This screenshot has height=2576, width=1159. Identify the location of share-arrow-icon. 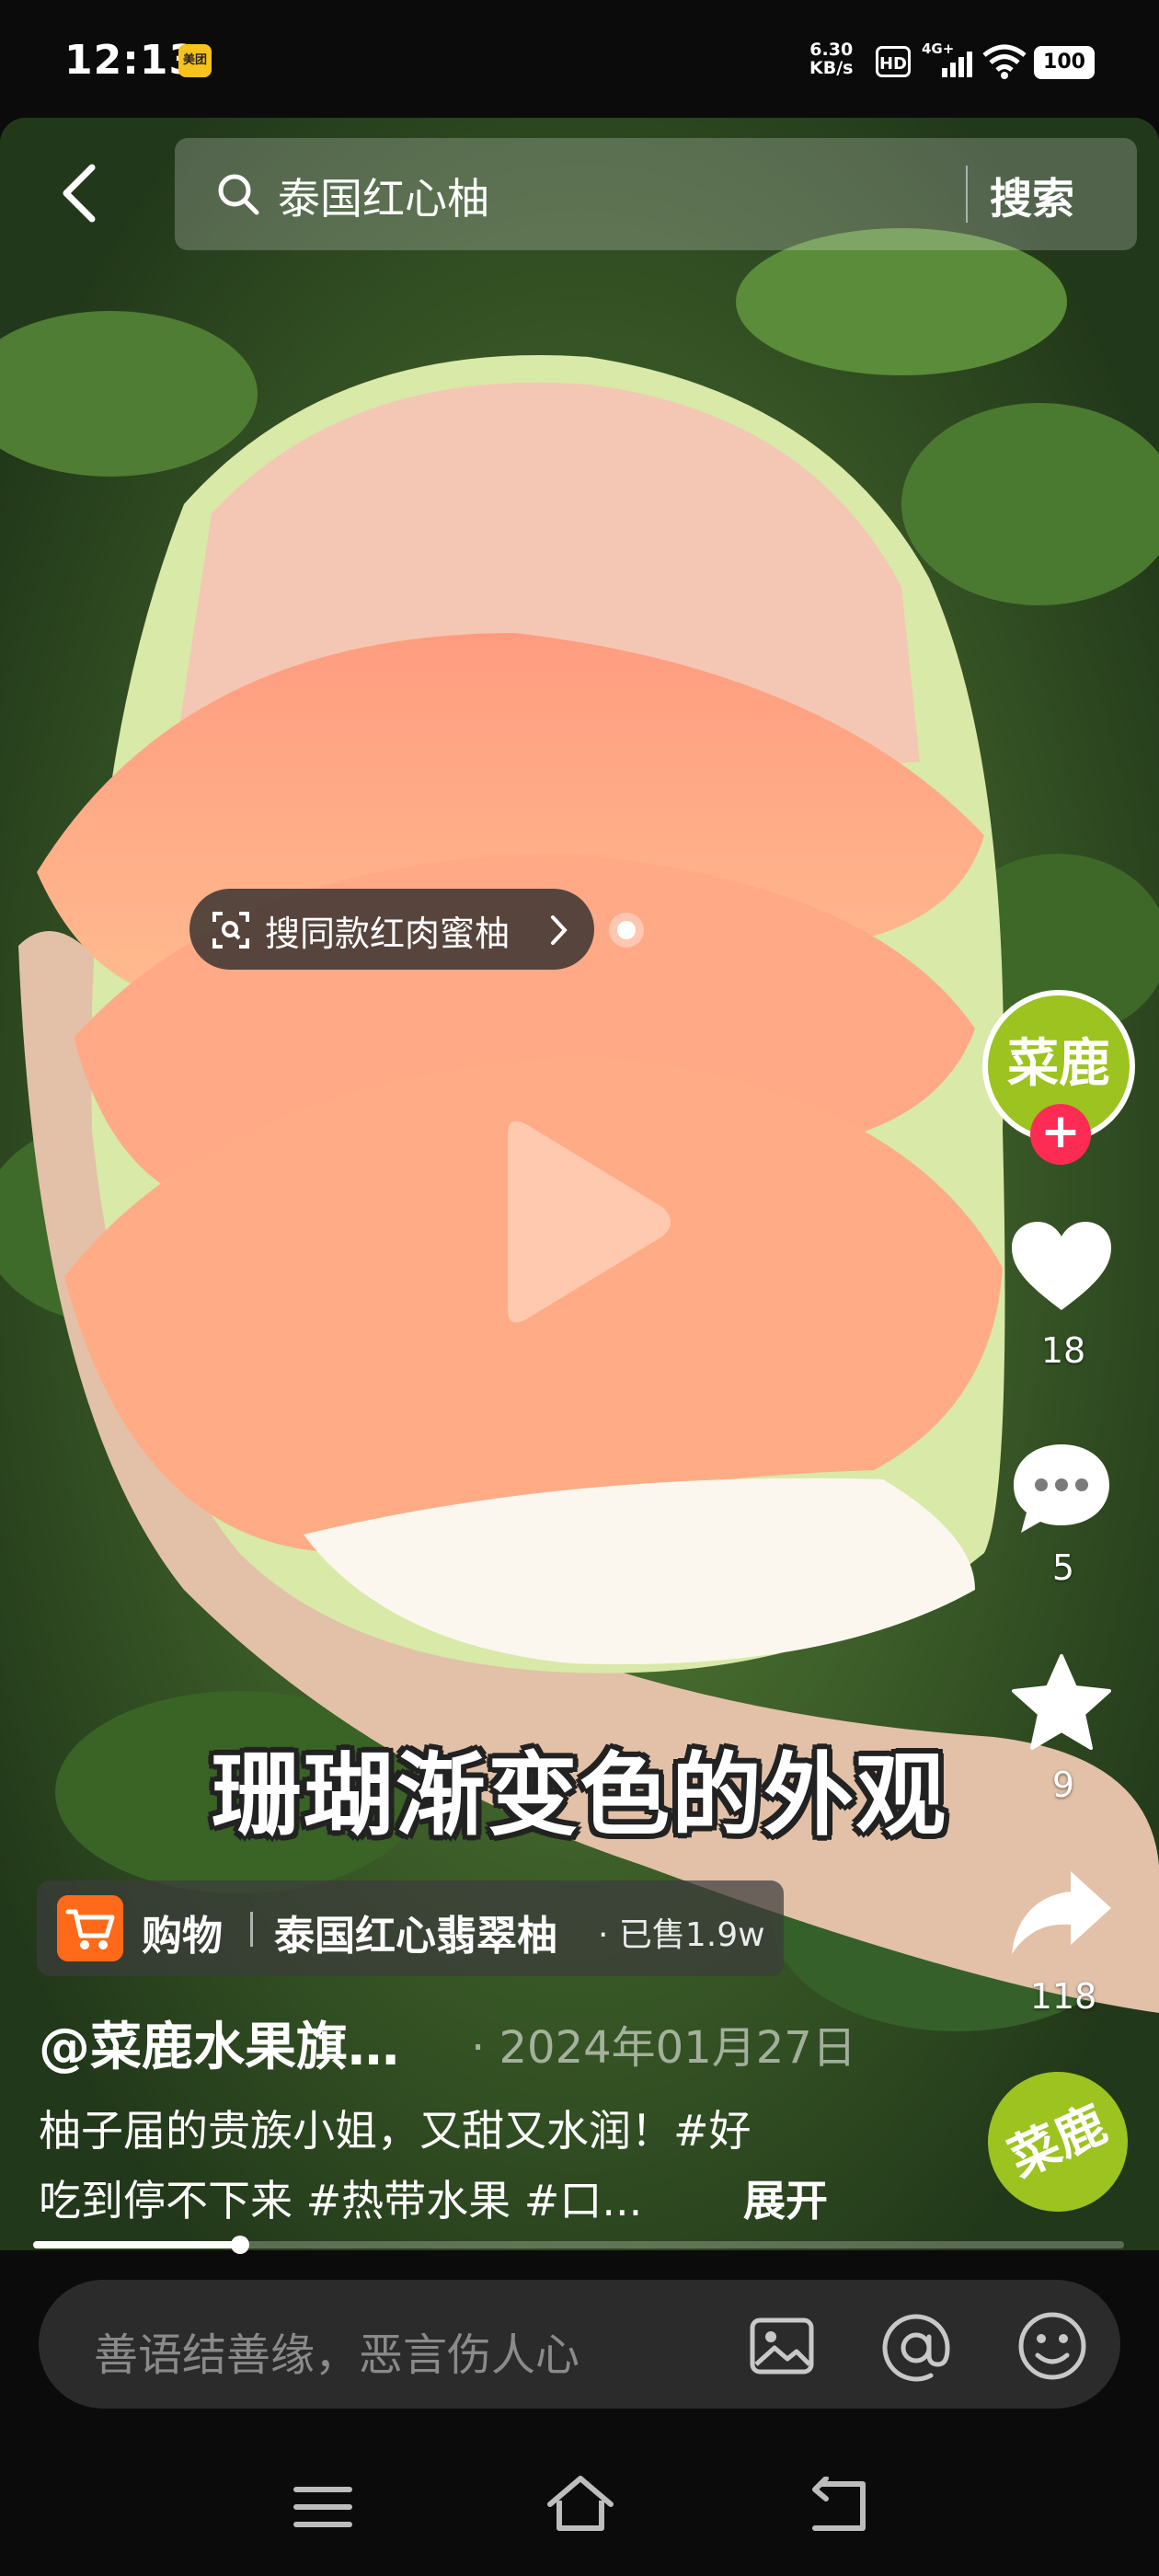
(1061, 1913).